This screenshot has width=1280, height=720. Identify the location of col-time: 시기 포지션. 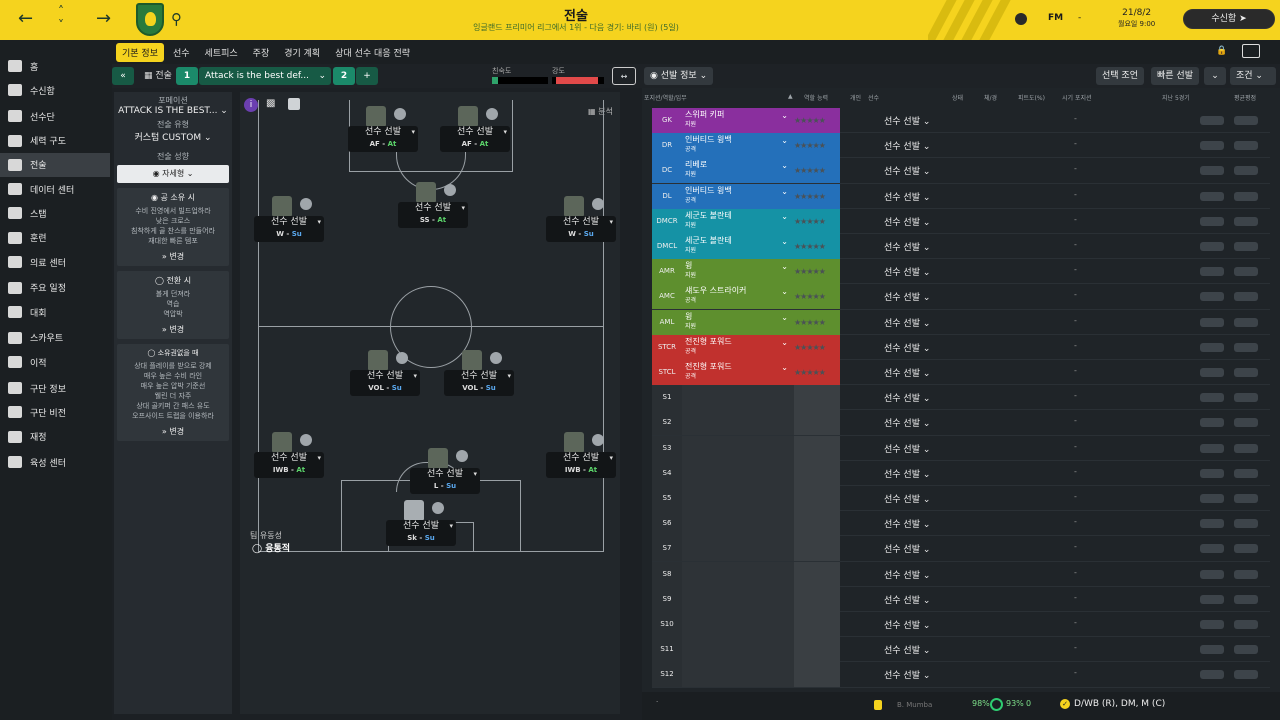
(1077, 97).